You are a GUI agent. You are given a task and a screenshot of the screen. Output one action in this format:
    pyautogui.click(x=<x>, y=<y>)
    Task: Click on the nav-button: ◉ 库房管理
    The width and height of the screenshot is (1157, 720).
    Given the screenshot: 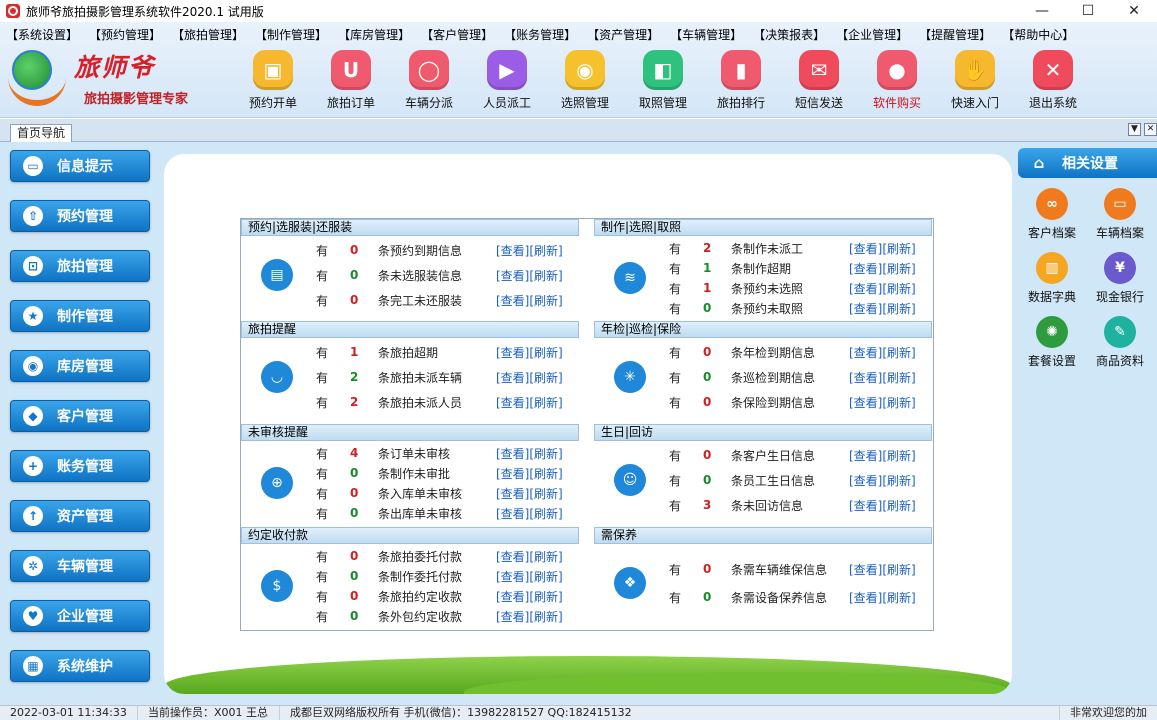 What is the action you would take?
    pyautogui.click(x=80, y=366)
    